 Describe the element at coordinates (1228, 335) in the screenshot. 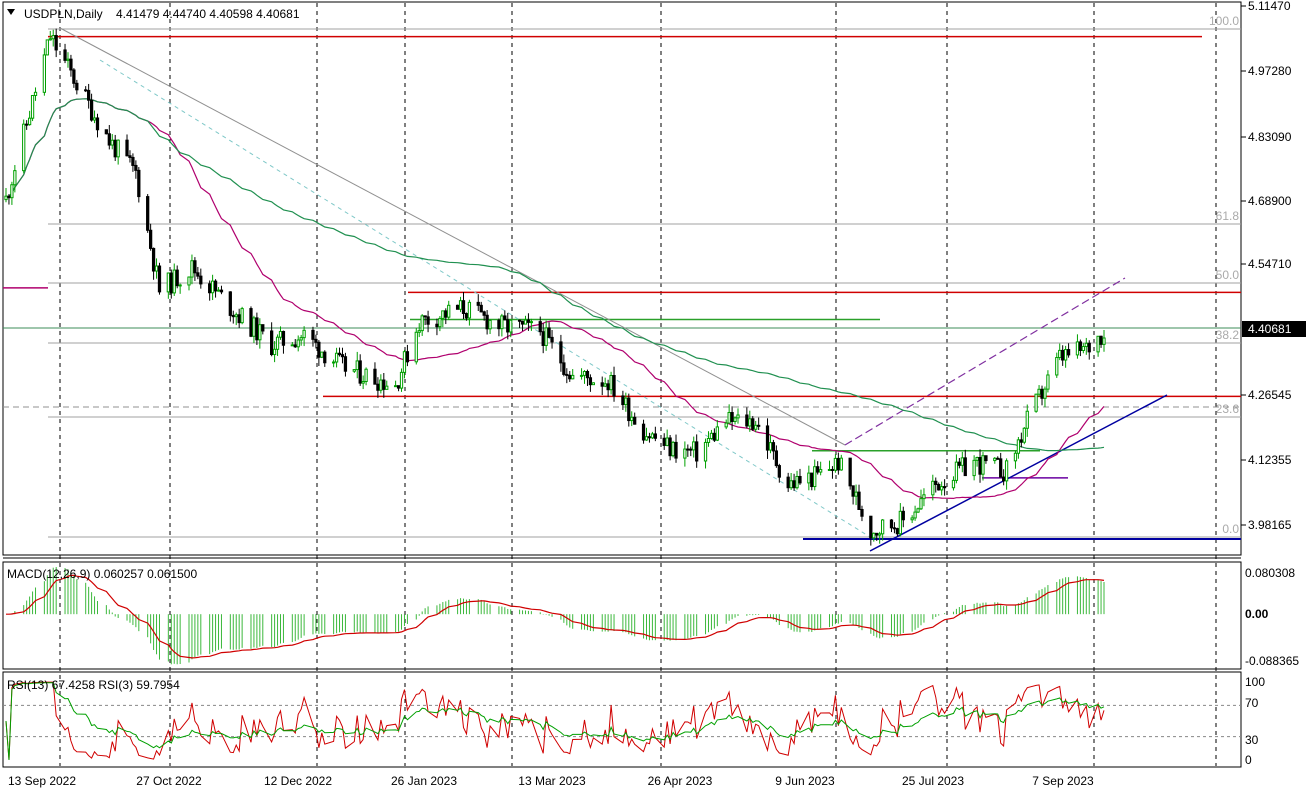

I see `fib-label: 38.2` at that location.